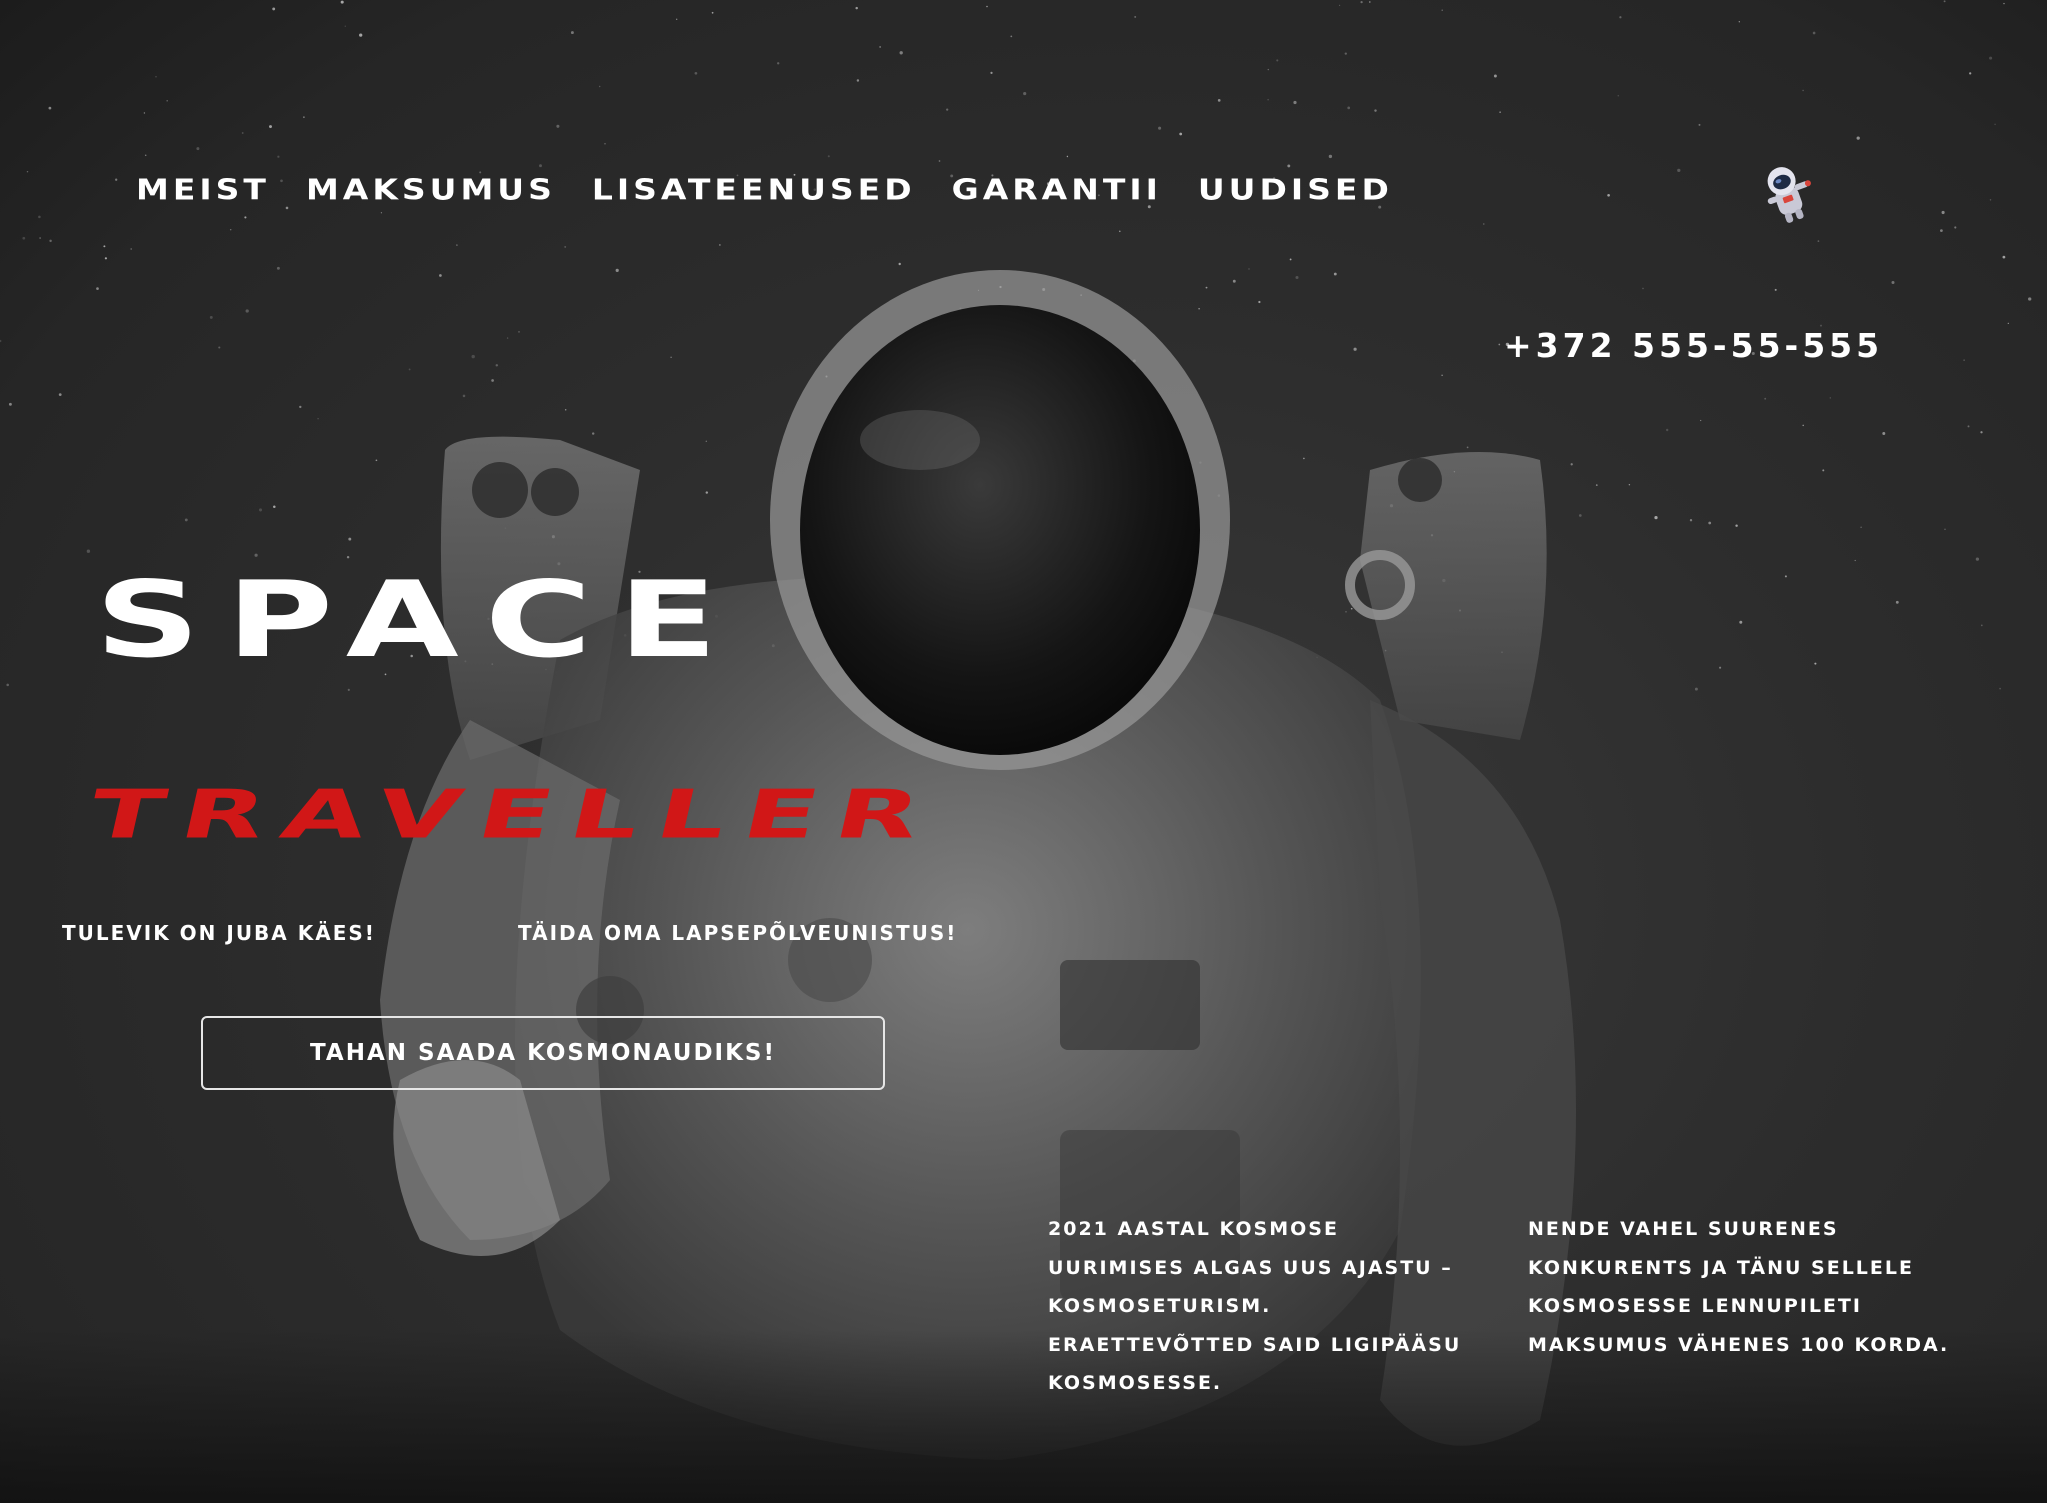 The width and height of the screenshot is (2047, 1503). Describe the element at coordinates (738, 933) in the screenshot. I see `tagline-dream: TÄIDA OMA LAPSEPÕLVEUNISTUS!` at that location.